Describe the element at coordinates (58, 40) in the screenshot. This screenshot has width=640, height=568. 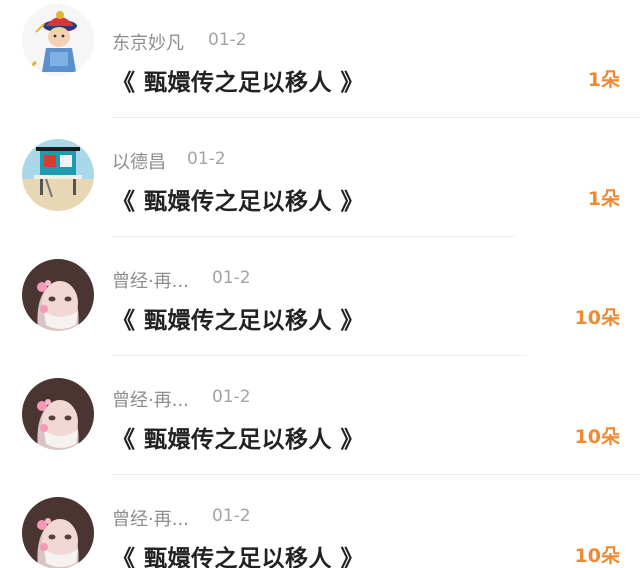
I see `qing-official-avatar-icon` at that location.